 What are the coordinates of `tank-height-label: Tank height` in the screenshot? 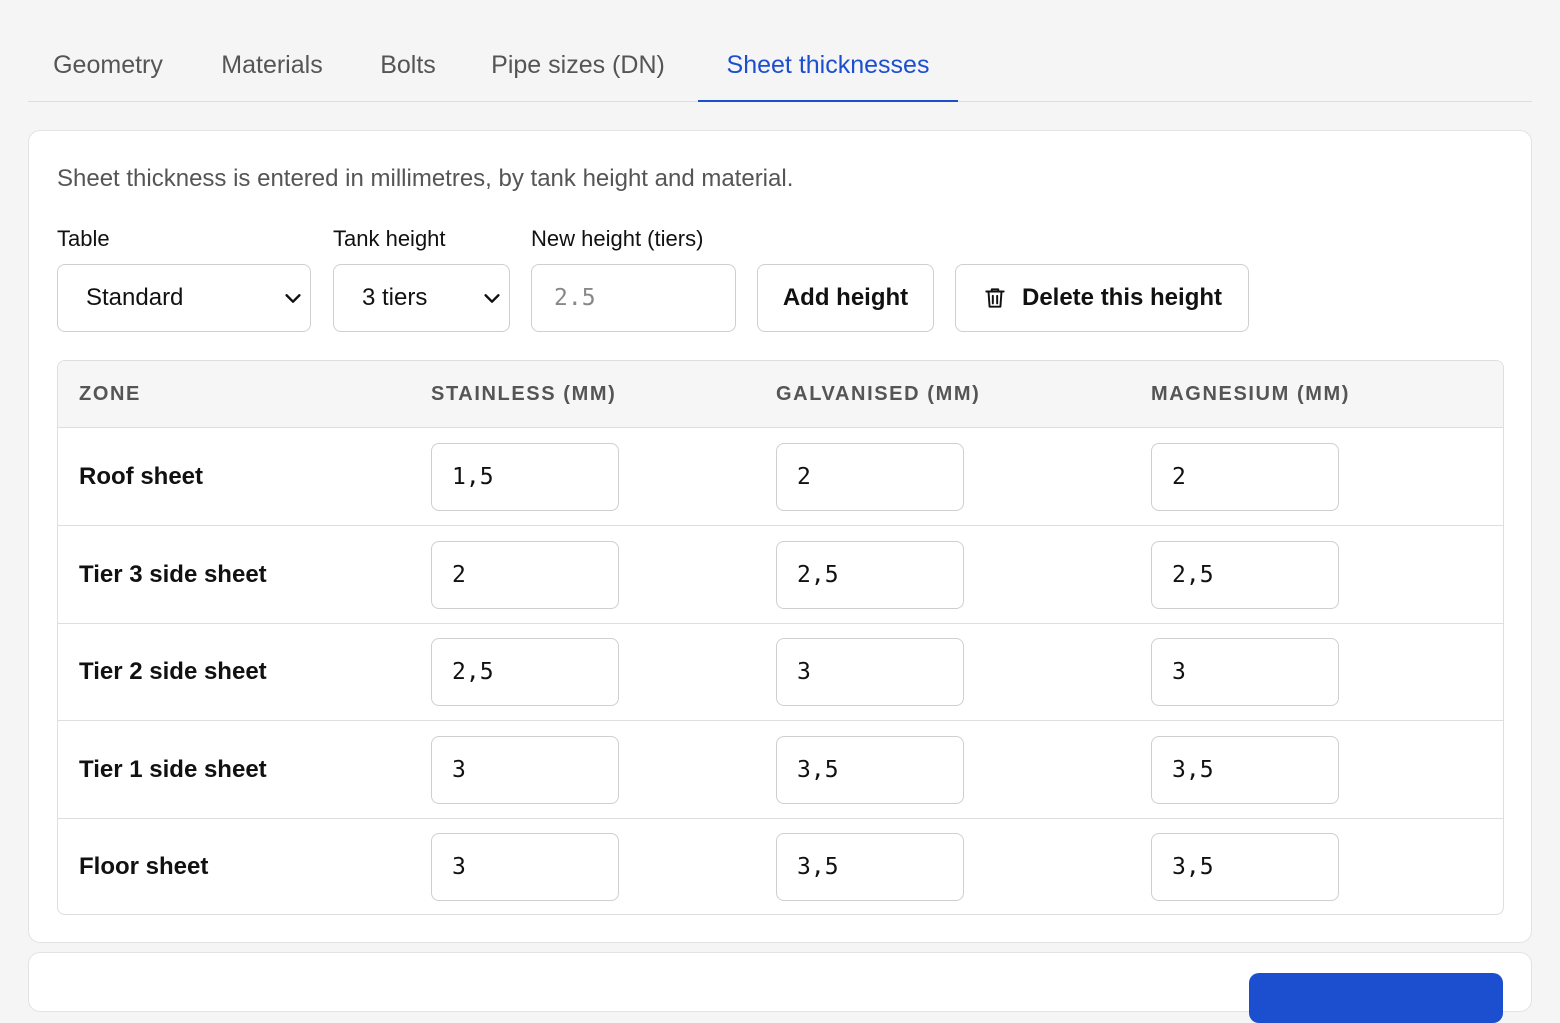 It's located at (389, 238).